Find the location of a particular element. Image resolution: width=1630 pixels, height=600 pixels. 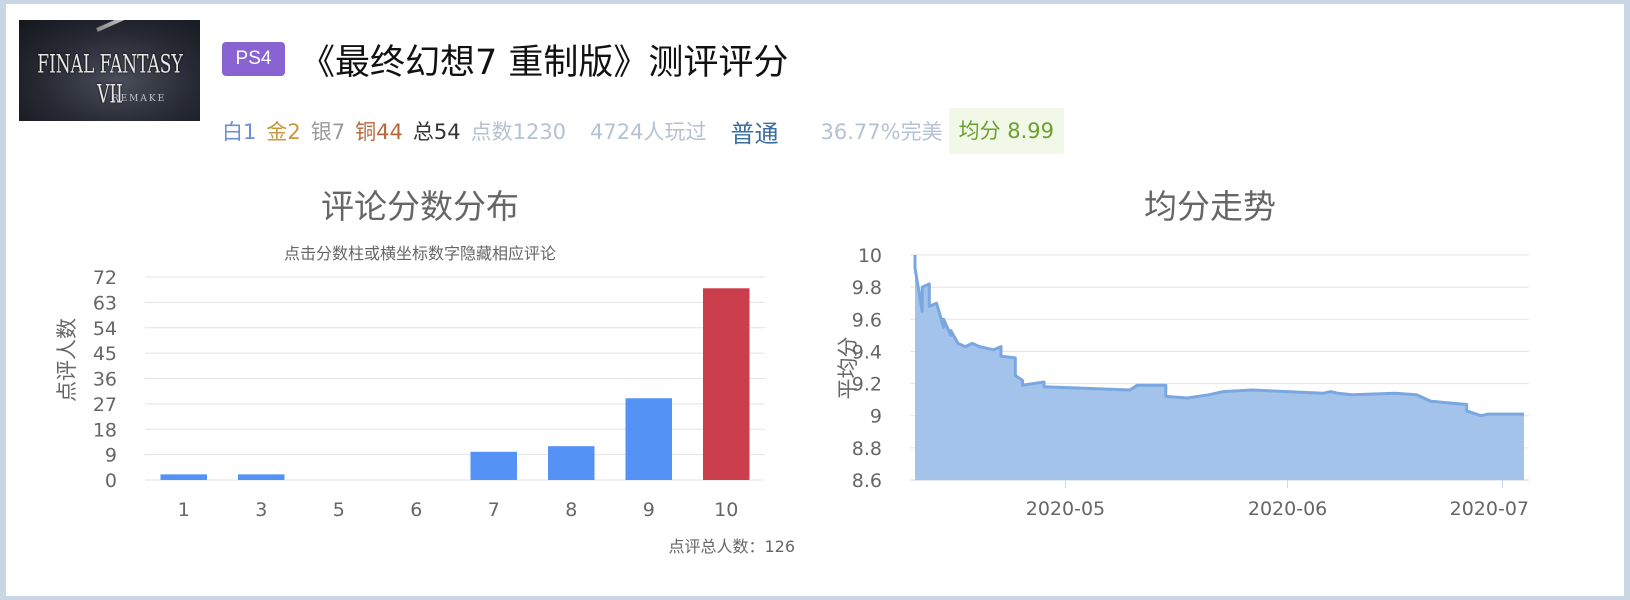

bar-chart-ytick-label: 0 is located at coordinates (111, 481).